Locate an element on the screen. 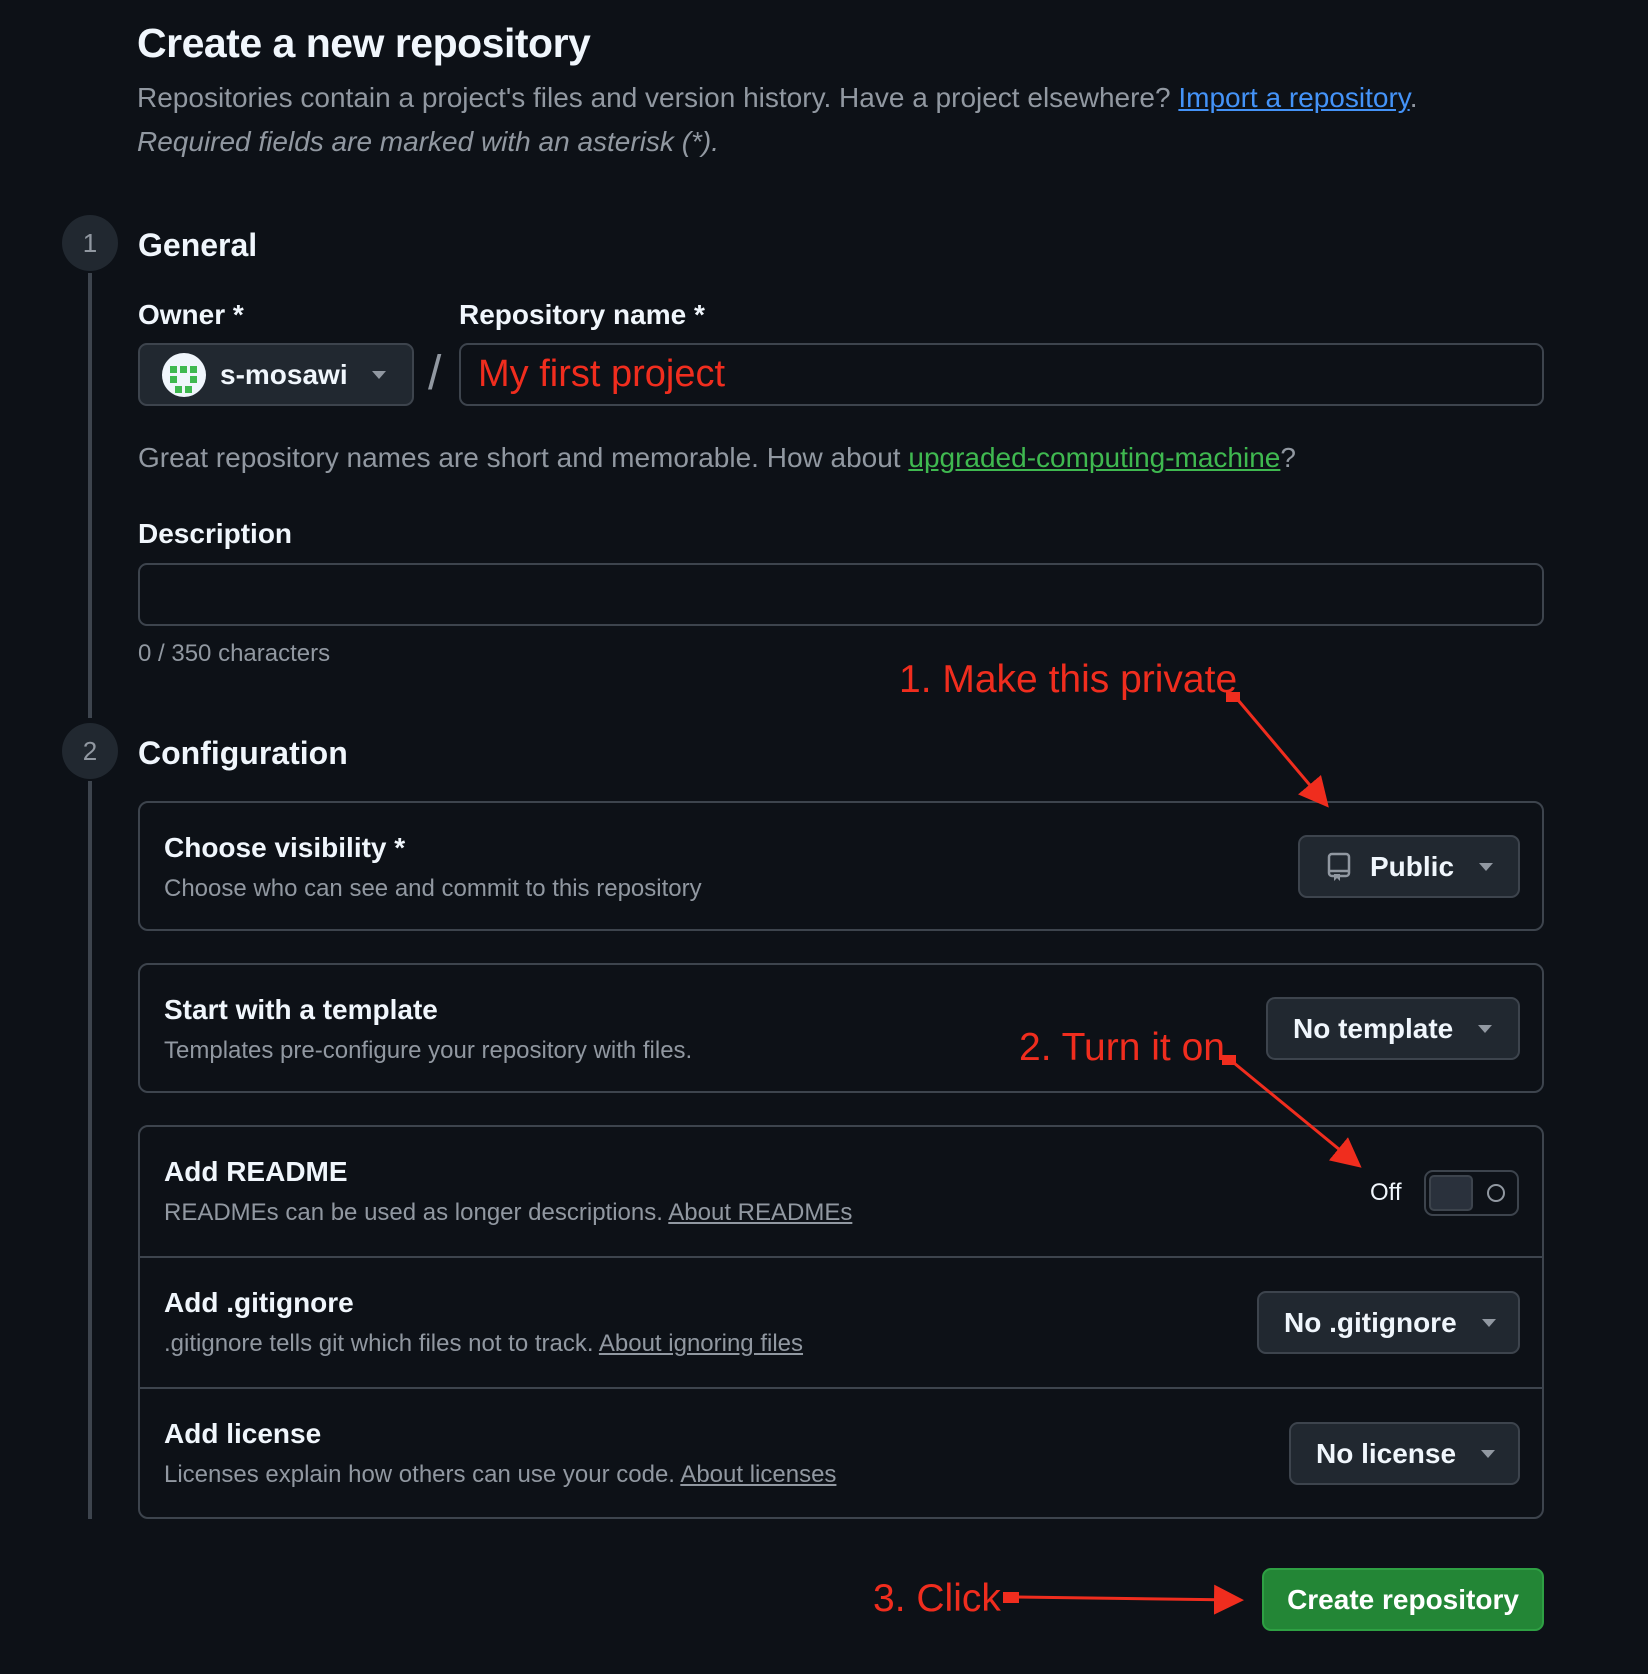  arrow-to-visibility is located at coordinates (1277, 750).